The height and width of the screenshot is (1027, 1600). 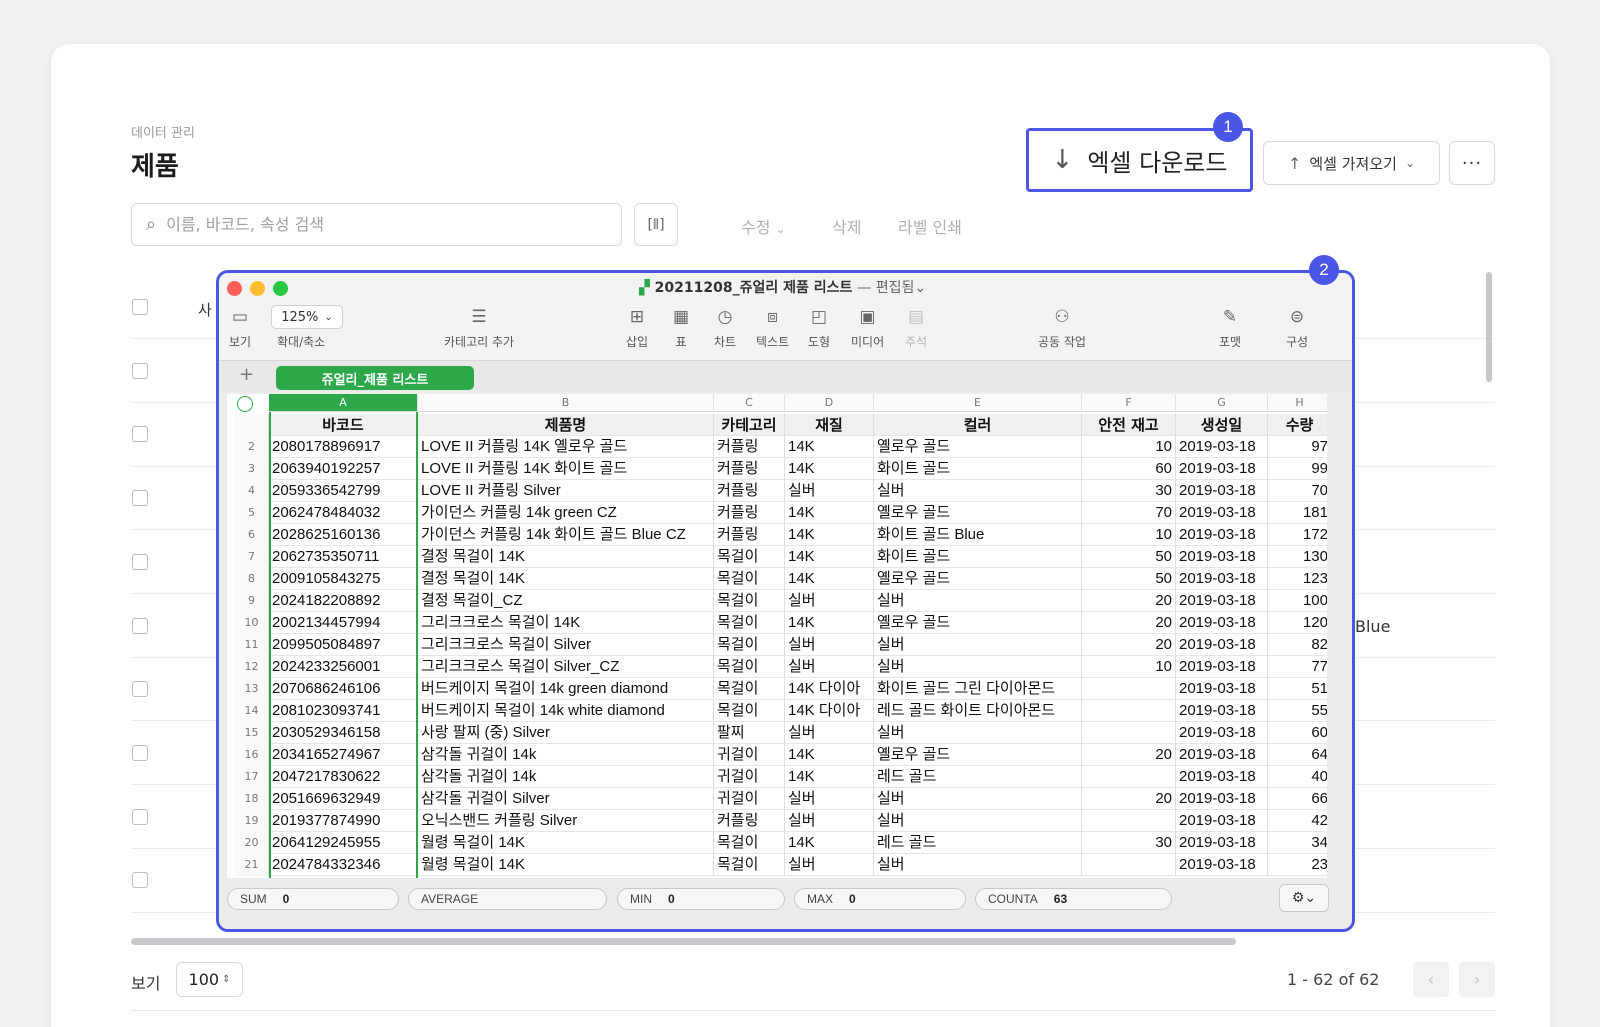 I want to click on column-header: C, so click(x=749, y=403).